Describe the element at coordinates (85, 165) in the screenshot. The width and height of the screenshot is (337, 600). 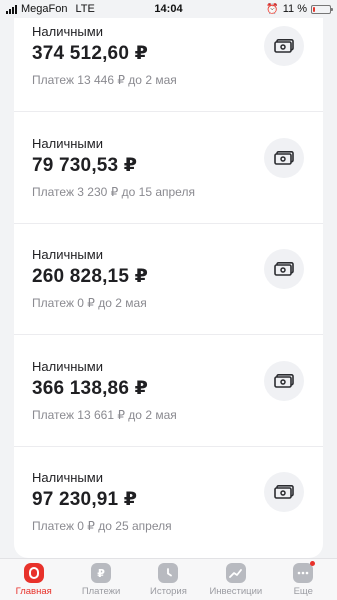
I see `loan-balance: 79 730,53 ₽` at that location.